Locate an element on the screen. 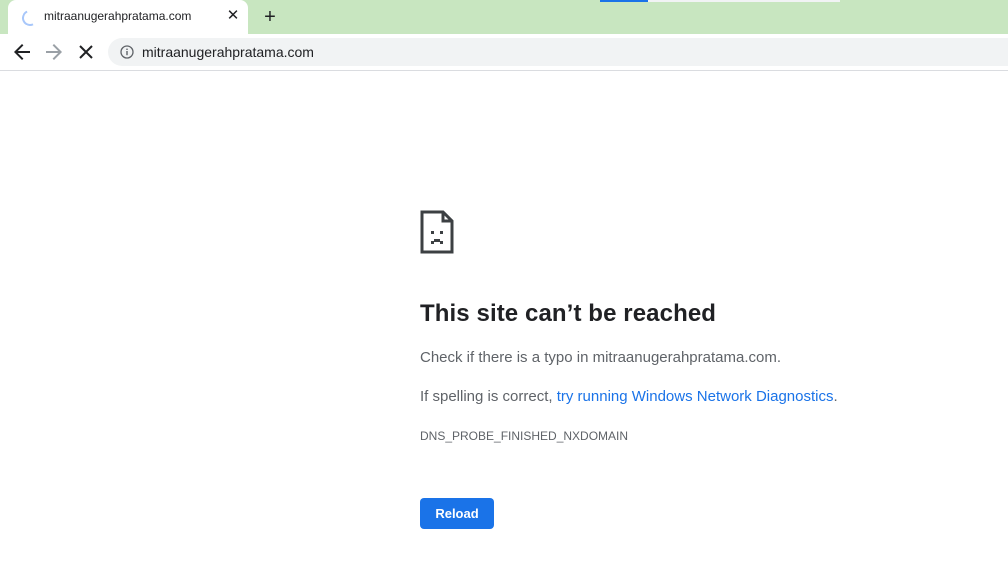 The image size is (1008, 583). url-text: mitraanugerahpratama.com is located at coordinates (228, 52).